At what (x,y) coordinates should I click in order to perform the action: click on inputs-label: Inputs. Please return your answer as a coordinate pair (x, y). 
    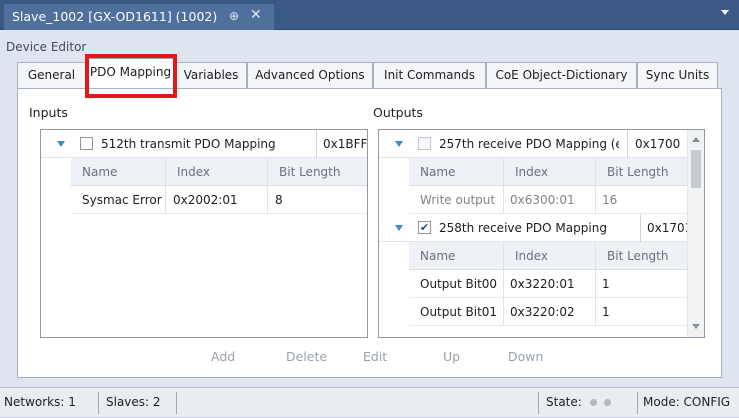
    Looking at the image, I should click on (48, 112).